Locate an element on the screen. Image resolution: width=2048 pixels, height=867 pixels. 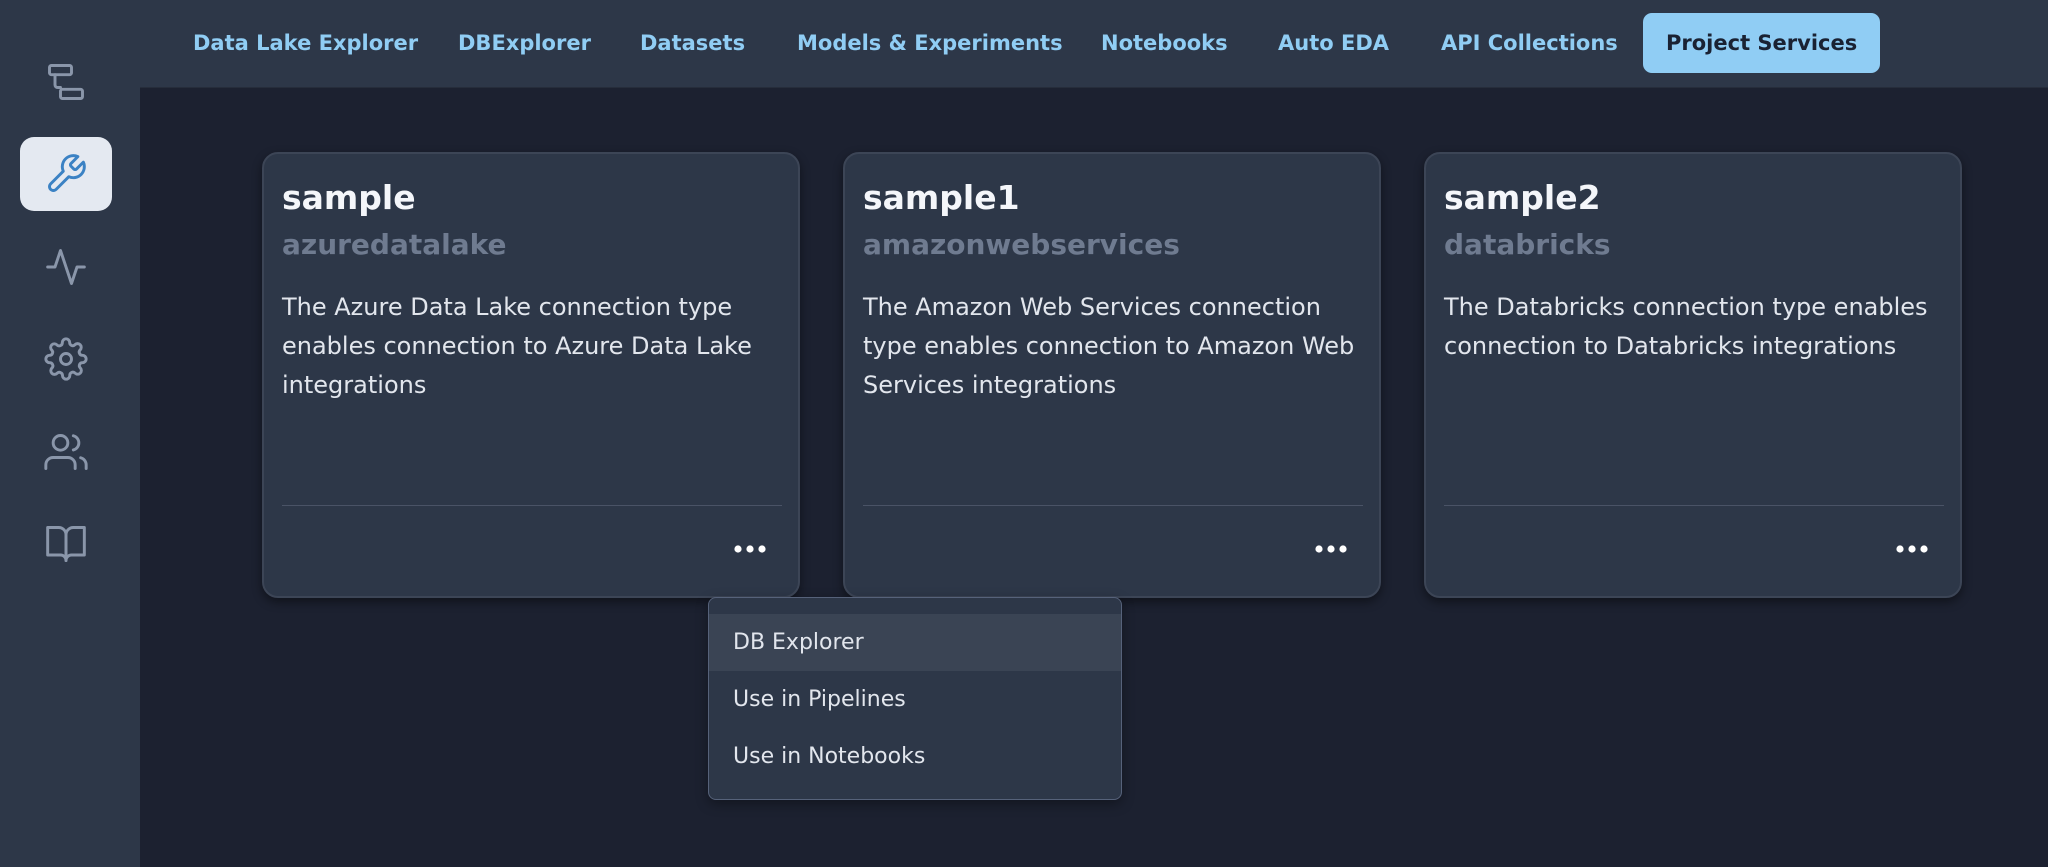
tab-datasets: Datasets is located at coordinates (692, 43).